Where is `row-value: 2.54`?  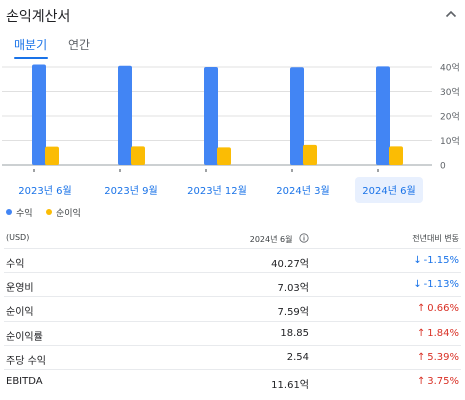 row-value: 2.54 is located at coordinates (297, 357).